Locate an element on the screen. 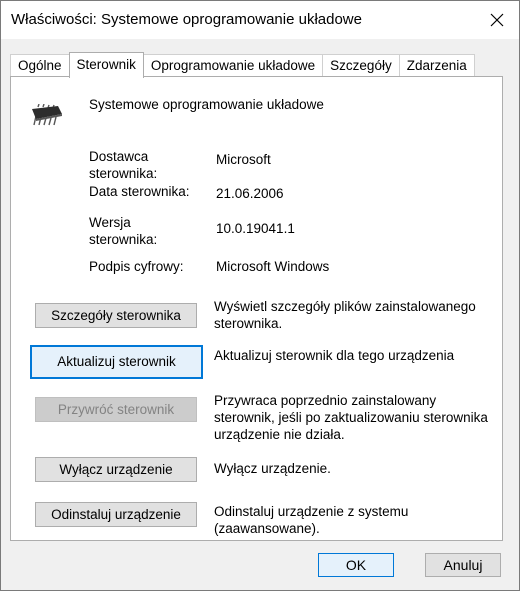  update-driver-button: Aktualizuj sterownik is located at coordinates (116, 362).